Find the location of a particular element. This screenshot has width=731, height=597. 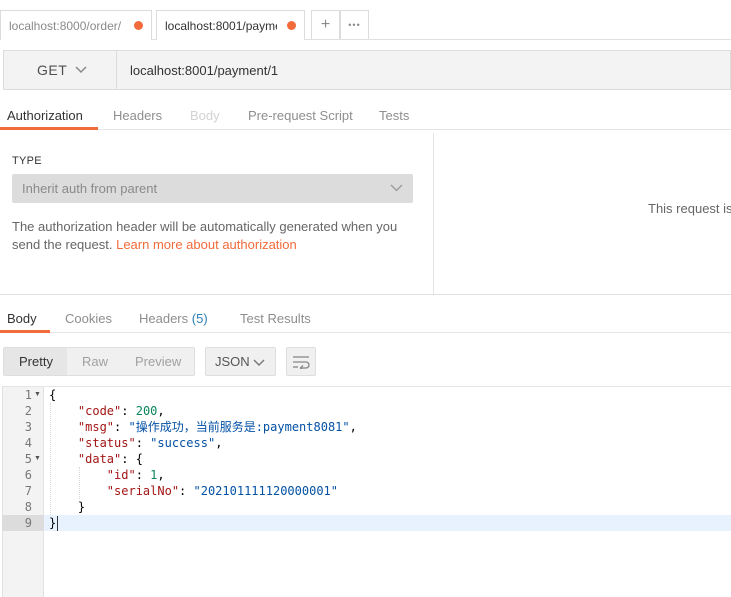

code-line: "code": 200, is located at coordinates (121, 411).